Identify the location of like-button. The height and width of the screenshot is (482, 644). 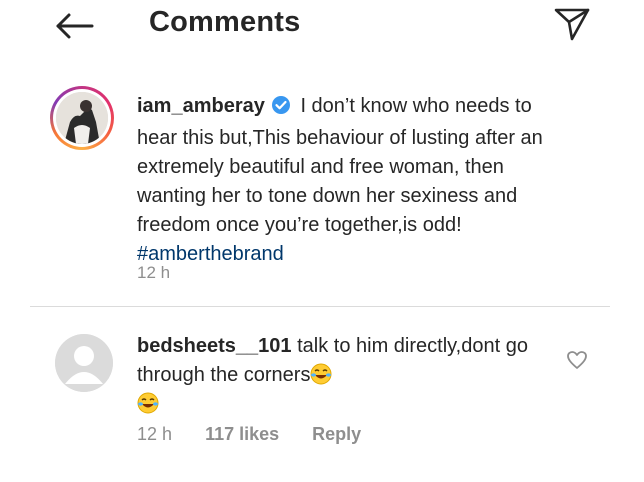
(577, 360).